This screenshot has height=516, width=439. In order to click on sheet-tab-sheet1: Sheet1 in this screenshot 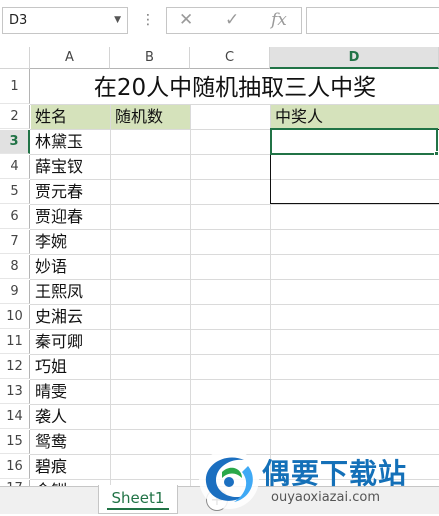, I will do `click(138, 499)`.